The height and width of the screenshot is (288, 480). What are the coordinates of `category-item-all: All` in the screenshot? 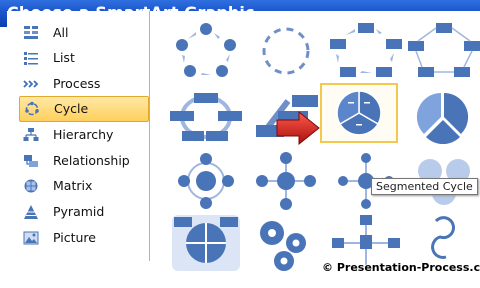 It's located at (82, 33).